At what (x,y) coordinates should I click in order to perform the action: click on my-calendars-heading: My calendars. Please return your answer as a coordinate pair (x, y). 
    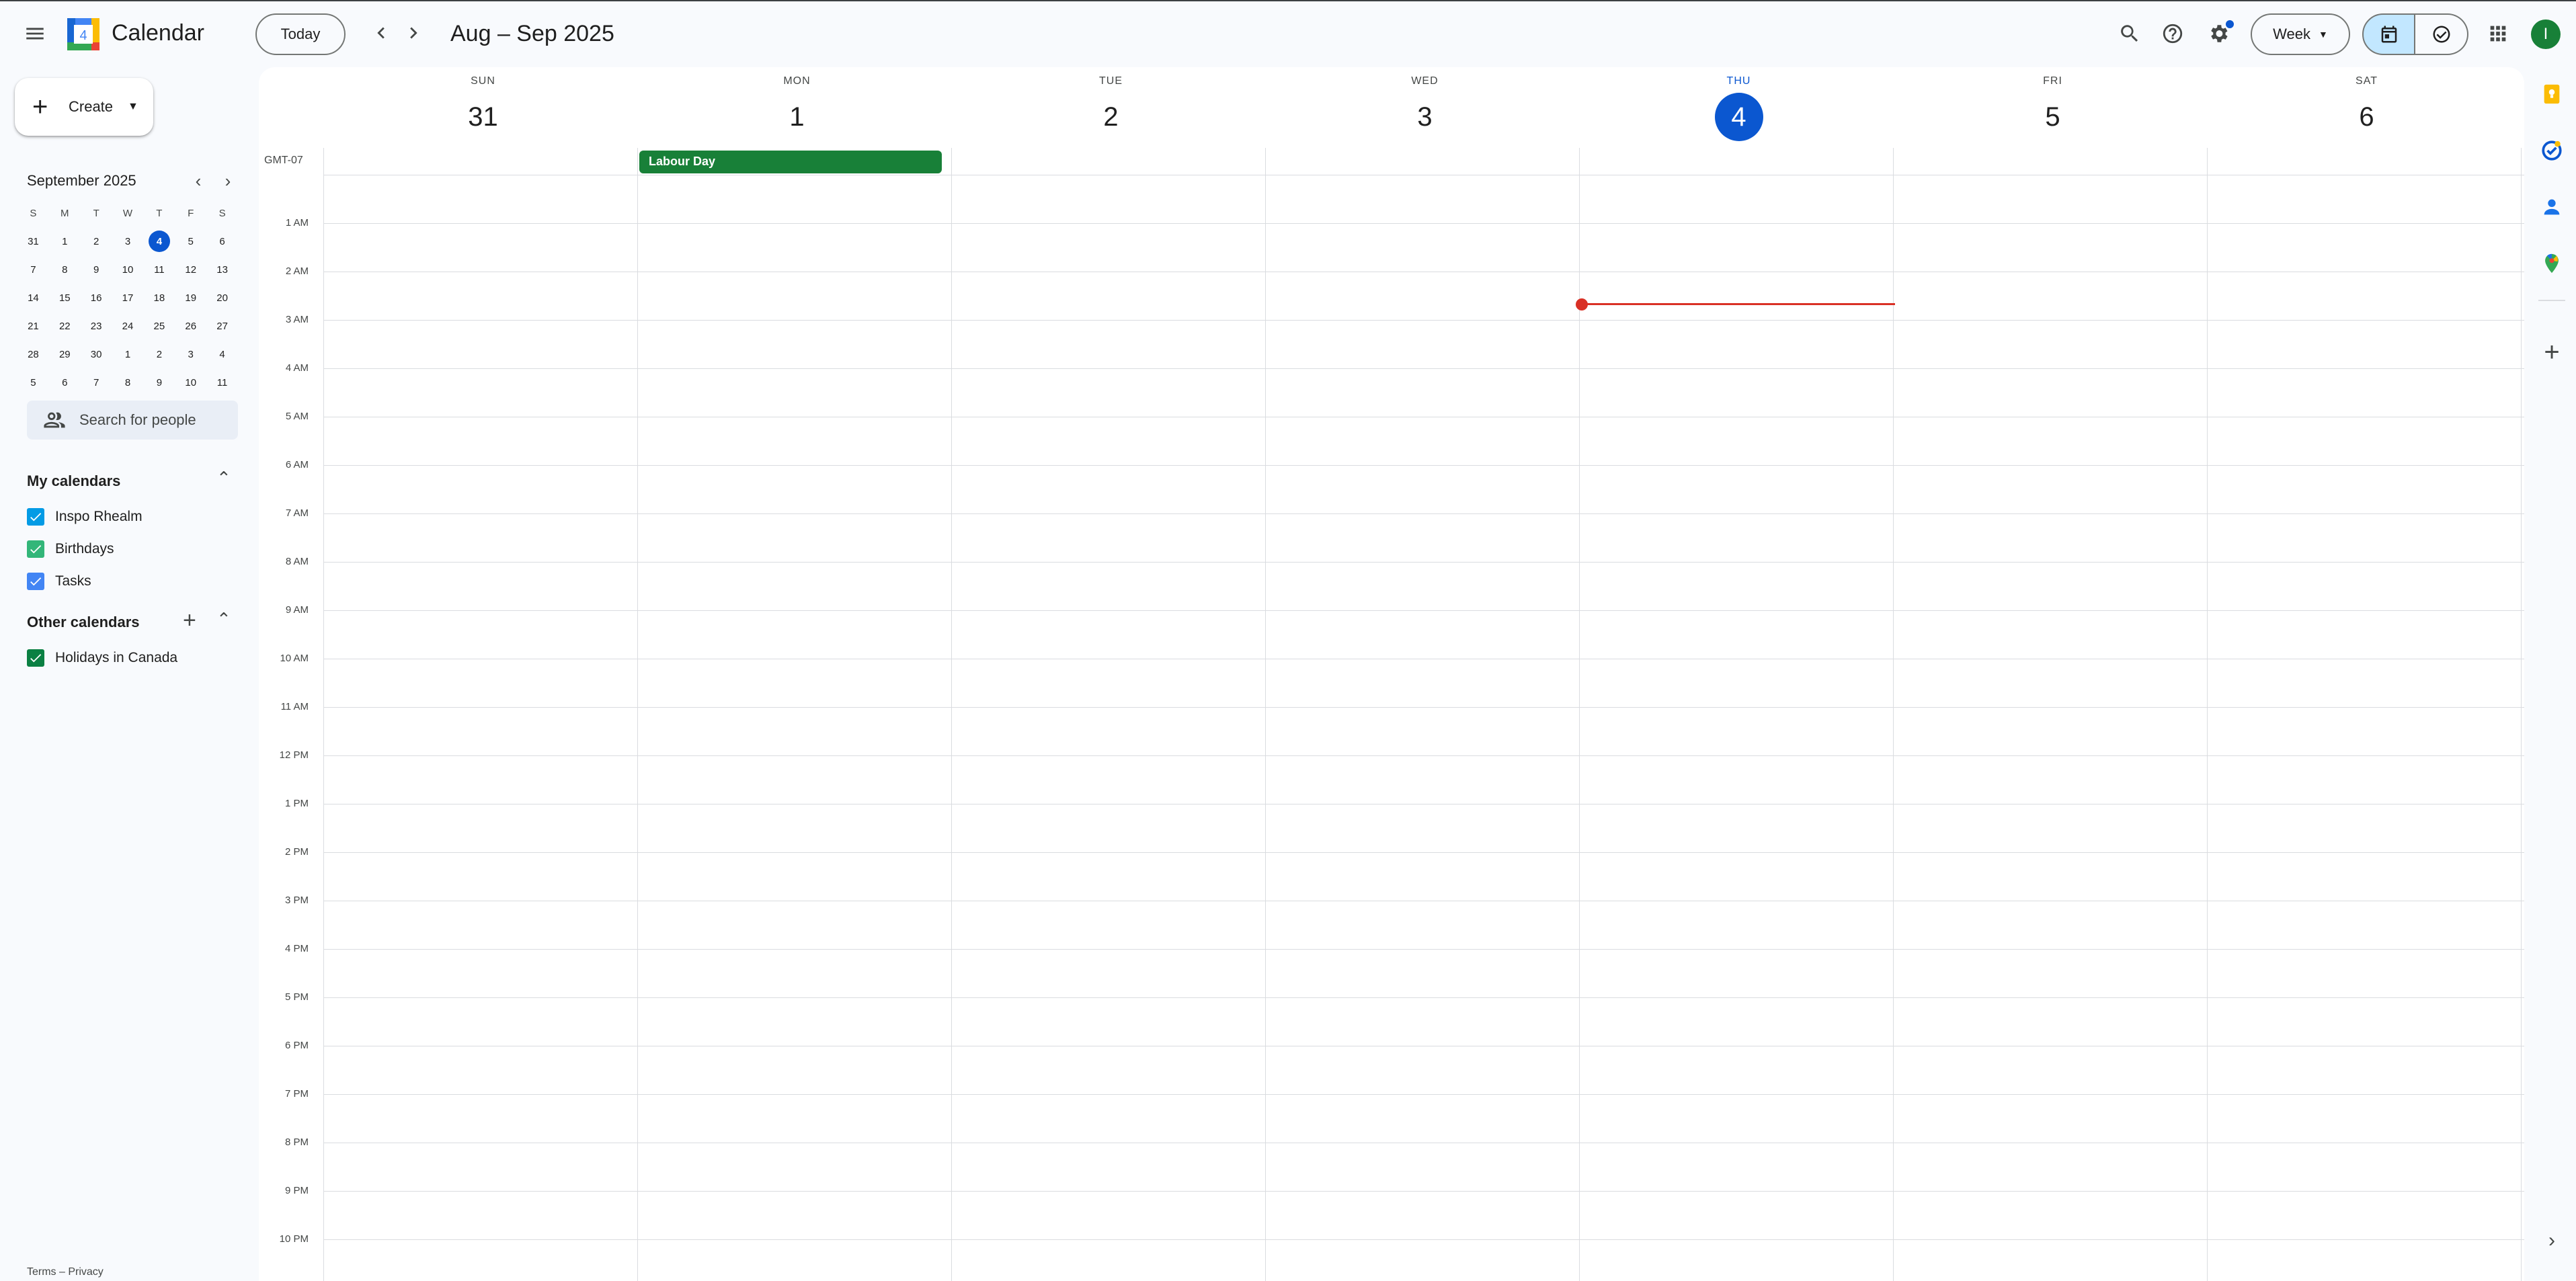
    Looking at the image, I should click on (73, 481).